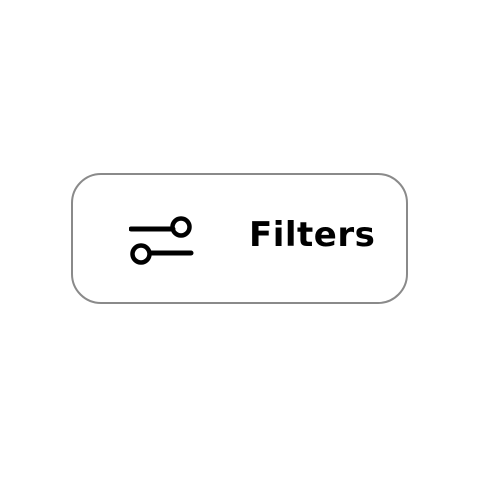 The width and height of the screenshot is (480, 480). I want to click on sliders-icon, so click(161, 240).